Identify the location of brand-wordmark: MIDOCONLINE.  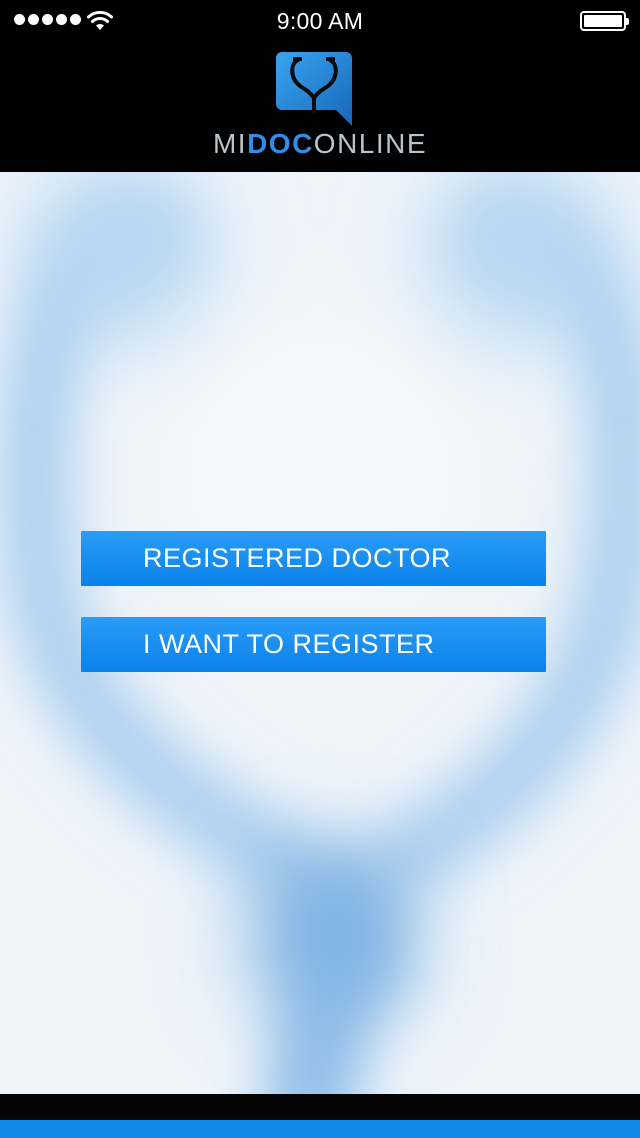
(320, 144).